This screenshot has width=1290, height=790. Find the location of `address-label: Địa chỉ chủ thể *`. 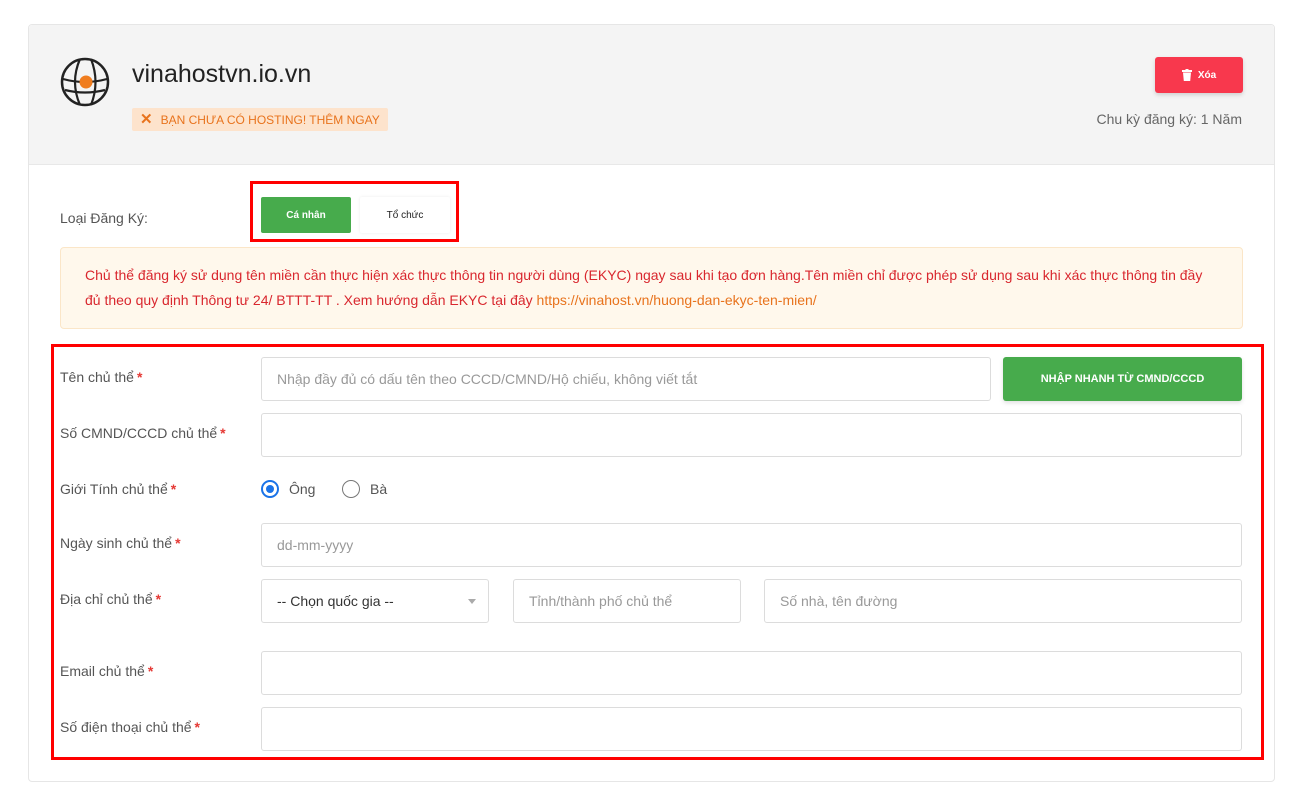

address-label: Địa chỉ chủ thể * is located at coordinates (111, 599).